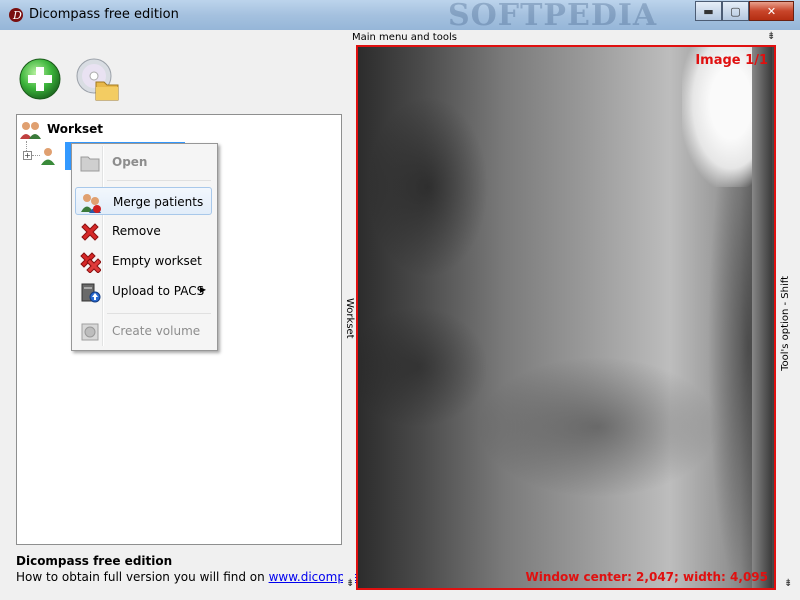  What do you see at coordinates (735, 11) in the screenshot?
I see `maximize-button: ▢` at bounding box center [735, 11].